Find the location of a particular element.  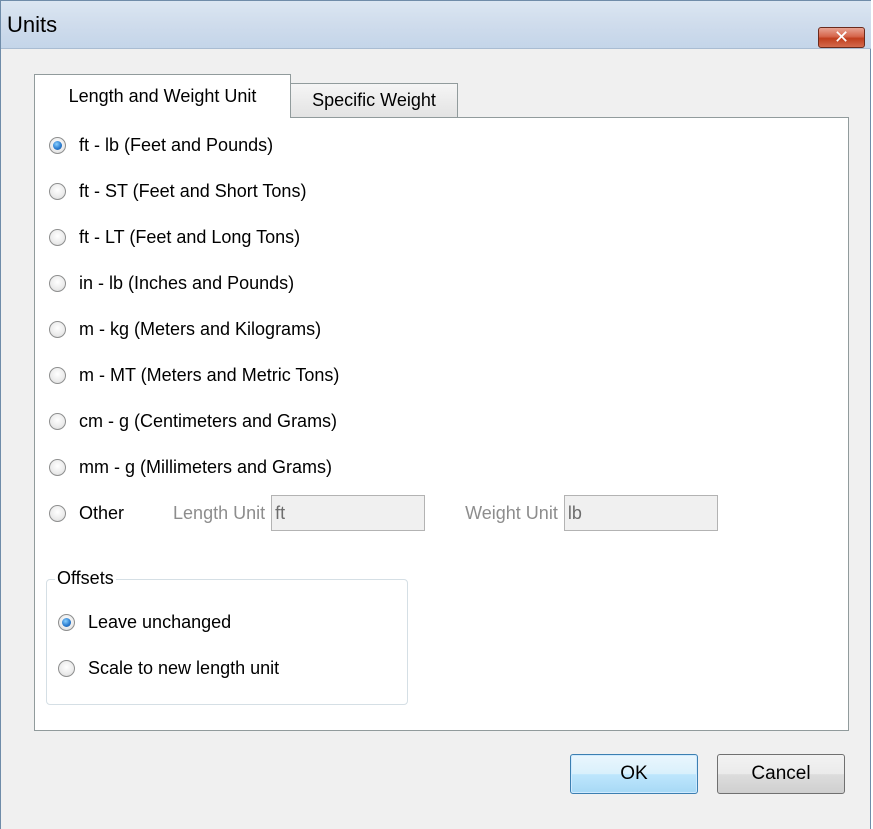

radio-label: ft - LT (Feet and Long Tons) is located at coordinates (190, 236).